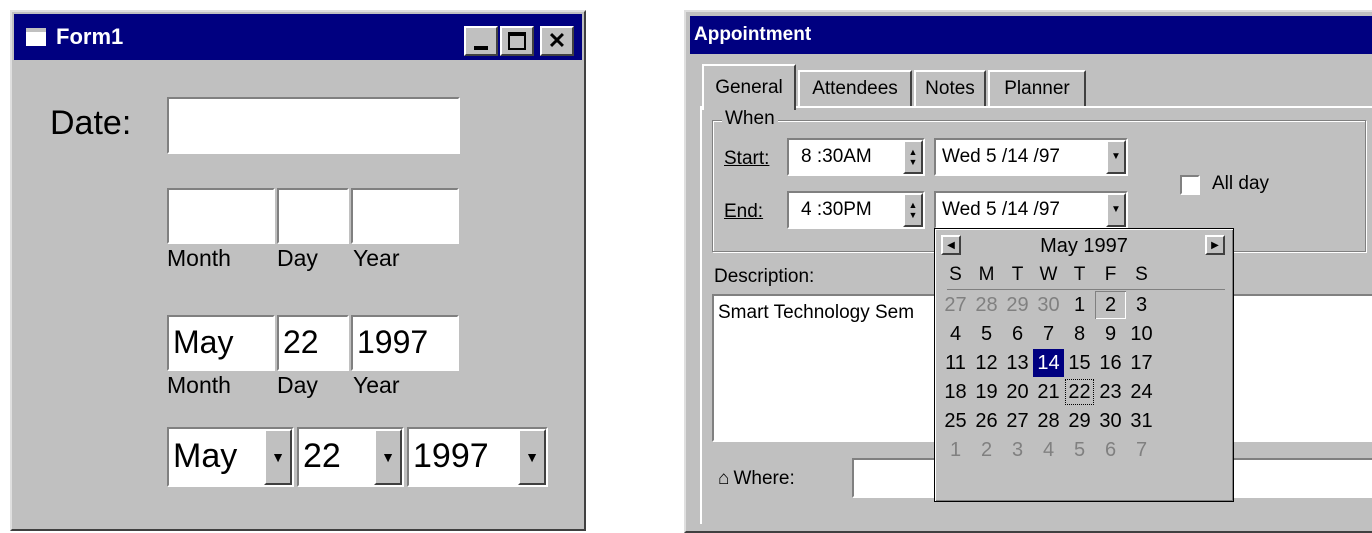  What do you see at coordinates (986, 421) in the screenshot?
I see `calendar-day: 26` at bounding box center [986, 421].